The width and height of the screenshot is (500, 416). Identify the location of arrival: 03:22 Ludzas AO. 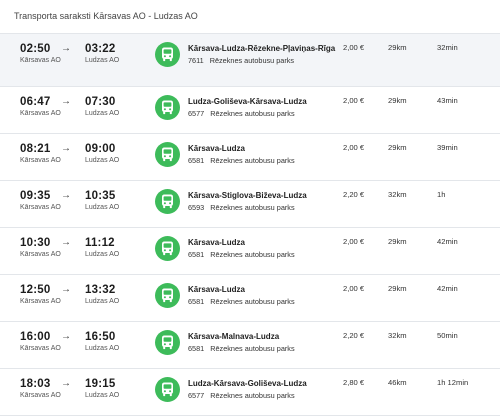
(102, 53).